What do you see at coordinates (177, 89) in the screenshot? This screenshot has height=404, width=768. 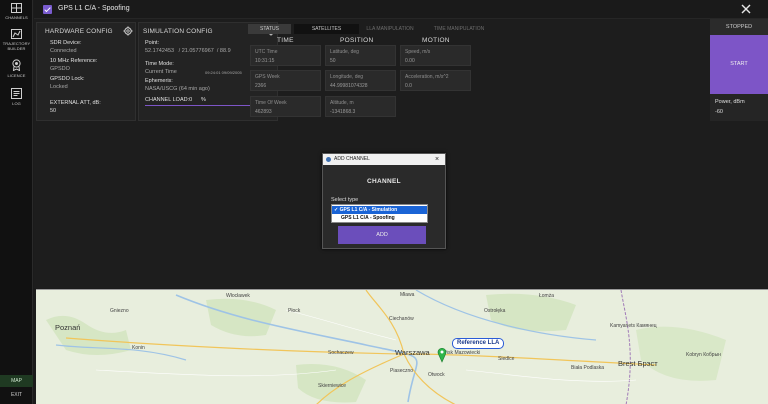 I see `ephemeris-value: NASA/USCG (64 min ago)` at bounding box center [177, 89].